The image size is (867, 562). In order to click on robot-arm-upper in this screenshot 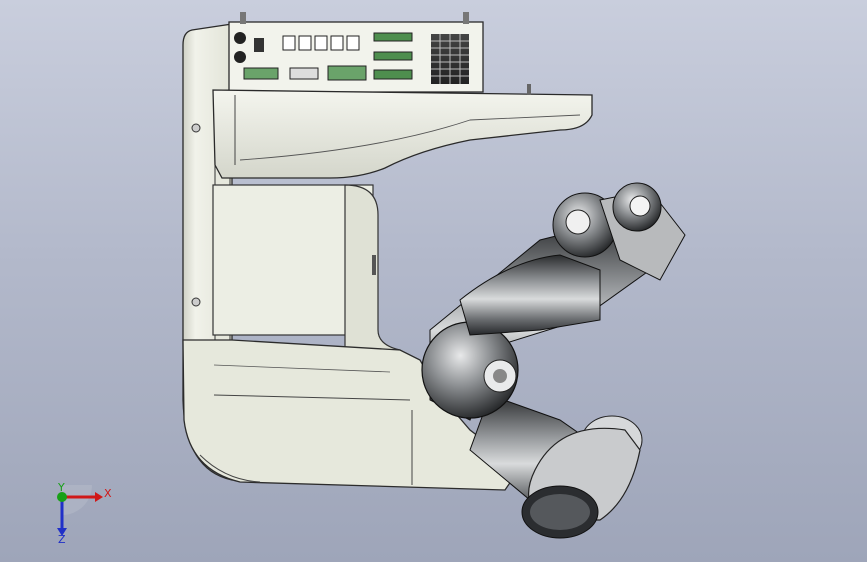, I will do `click(553, 301)`.